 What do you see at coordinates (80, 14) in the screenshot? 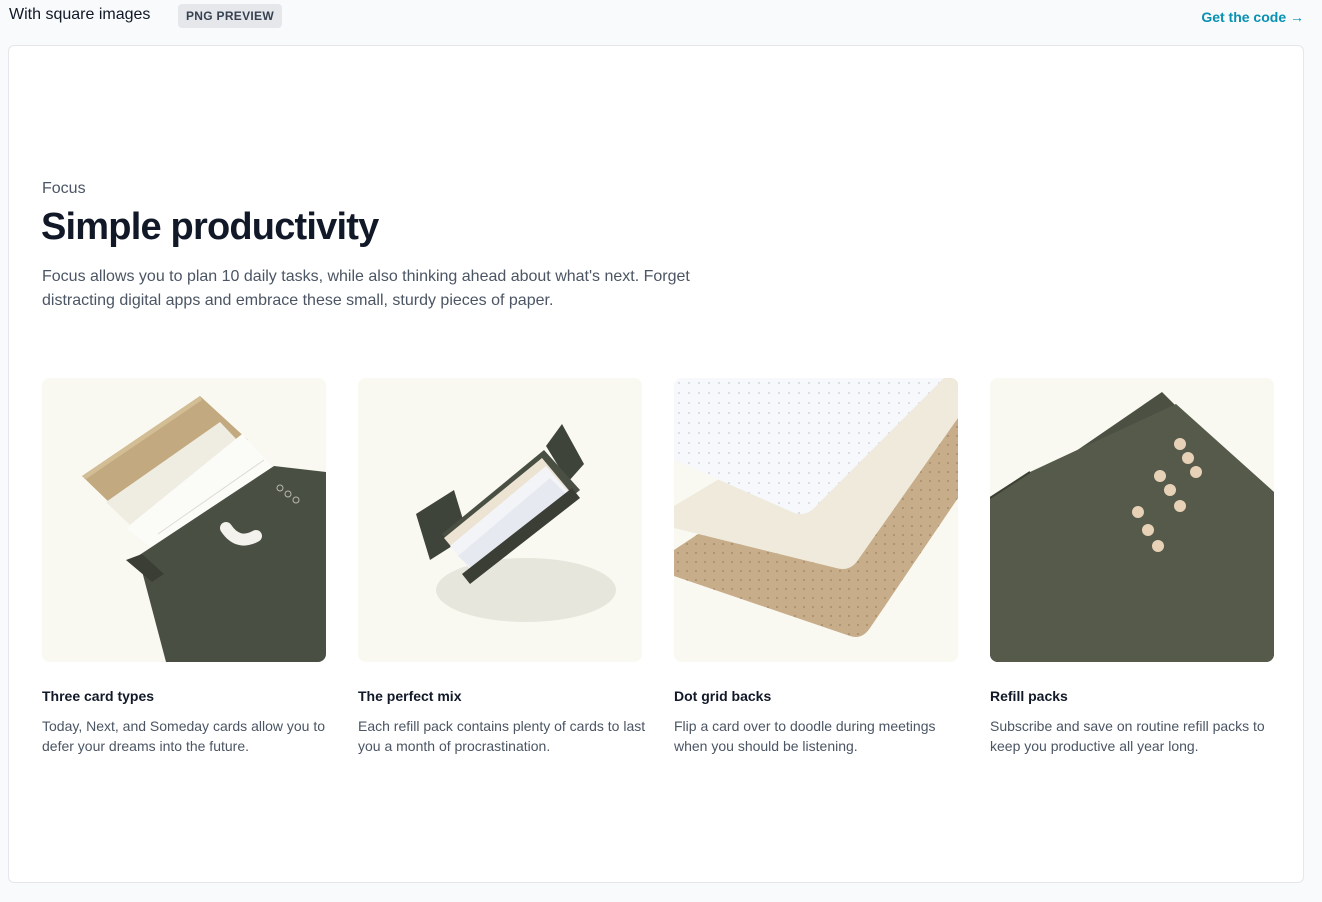
I see `example-title: With square images` at bounding box center [80, 14].